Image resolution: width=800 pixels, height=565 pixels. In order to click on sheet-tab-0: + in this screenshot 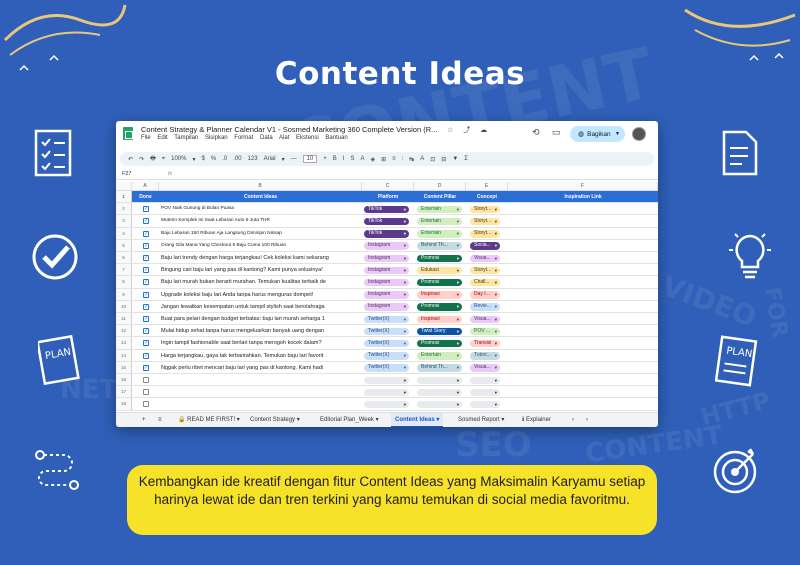, I will do `click(144, 420)`.